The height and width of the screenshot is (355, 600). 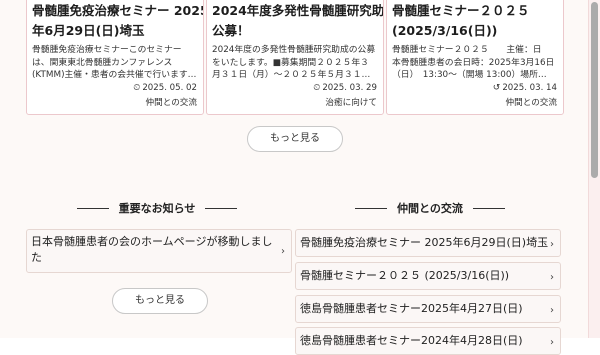 I want to click on list-item-label: 骨髄腫免疫治療セミナー 2025年6月29日(日)埼玉, so click(x=424, y=242).